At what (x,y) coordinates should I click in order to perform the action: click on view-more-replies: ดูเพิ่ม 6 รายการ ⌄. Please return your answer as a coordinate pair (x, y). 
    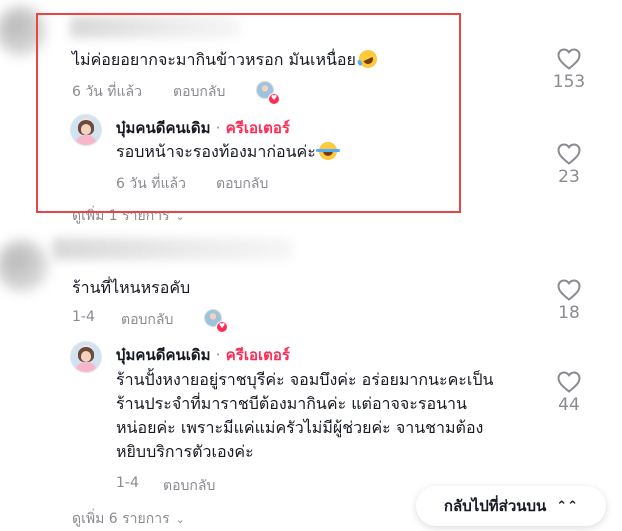
    Looking at the image, I should click on (128, 519).